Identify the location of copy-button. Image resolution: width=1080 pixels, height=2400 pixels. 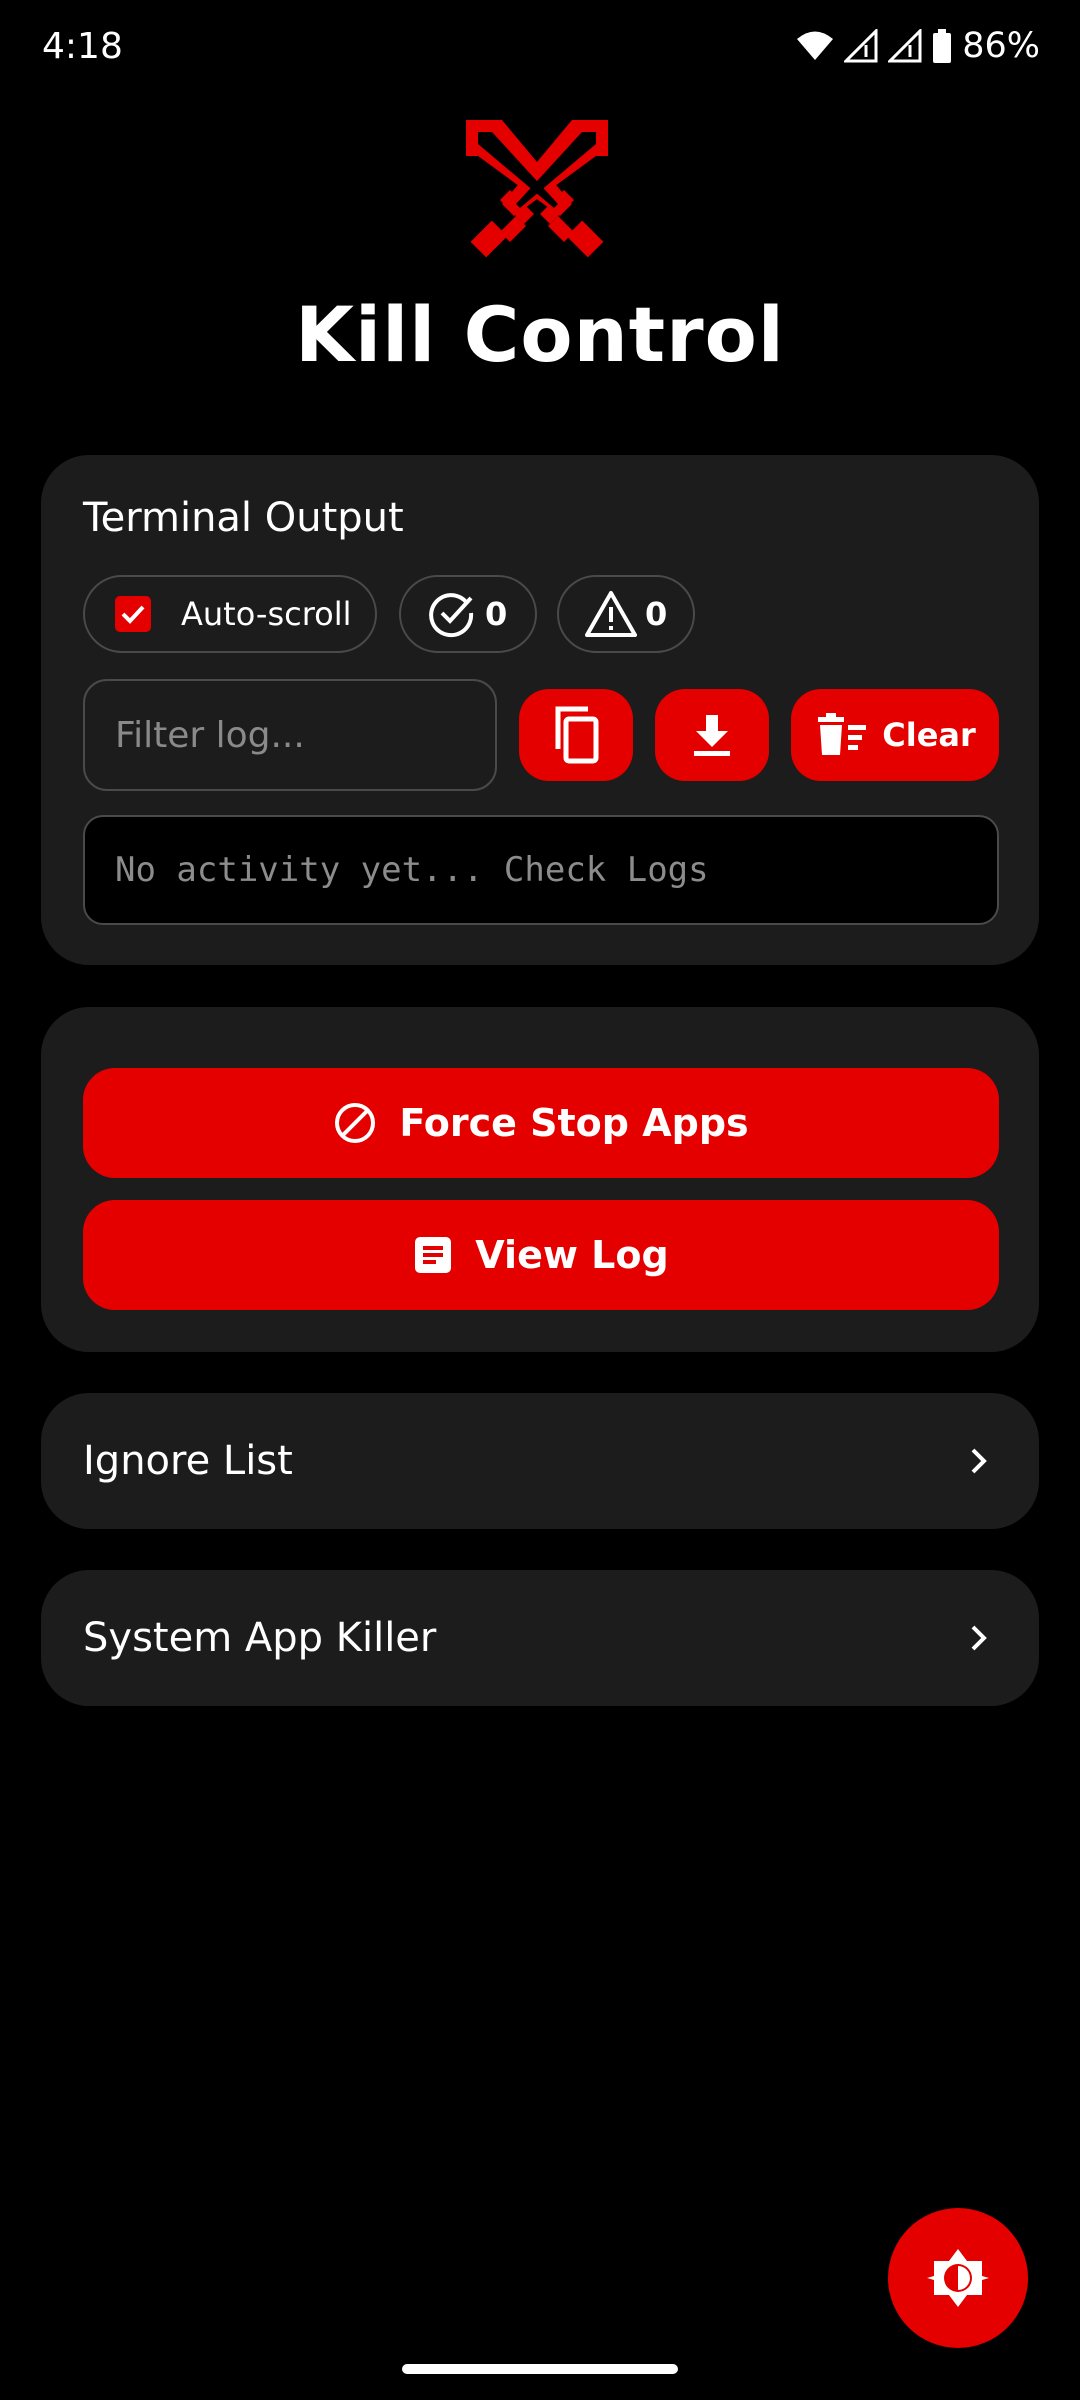
(576, 735).